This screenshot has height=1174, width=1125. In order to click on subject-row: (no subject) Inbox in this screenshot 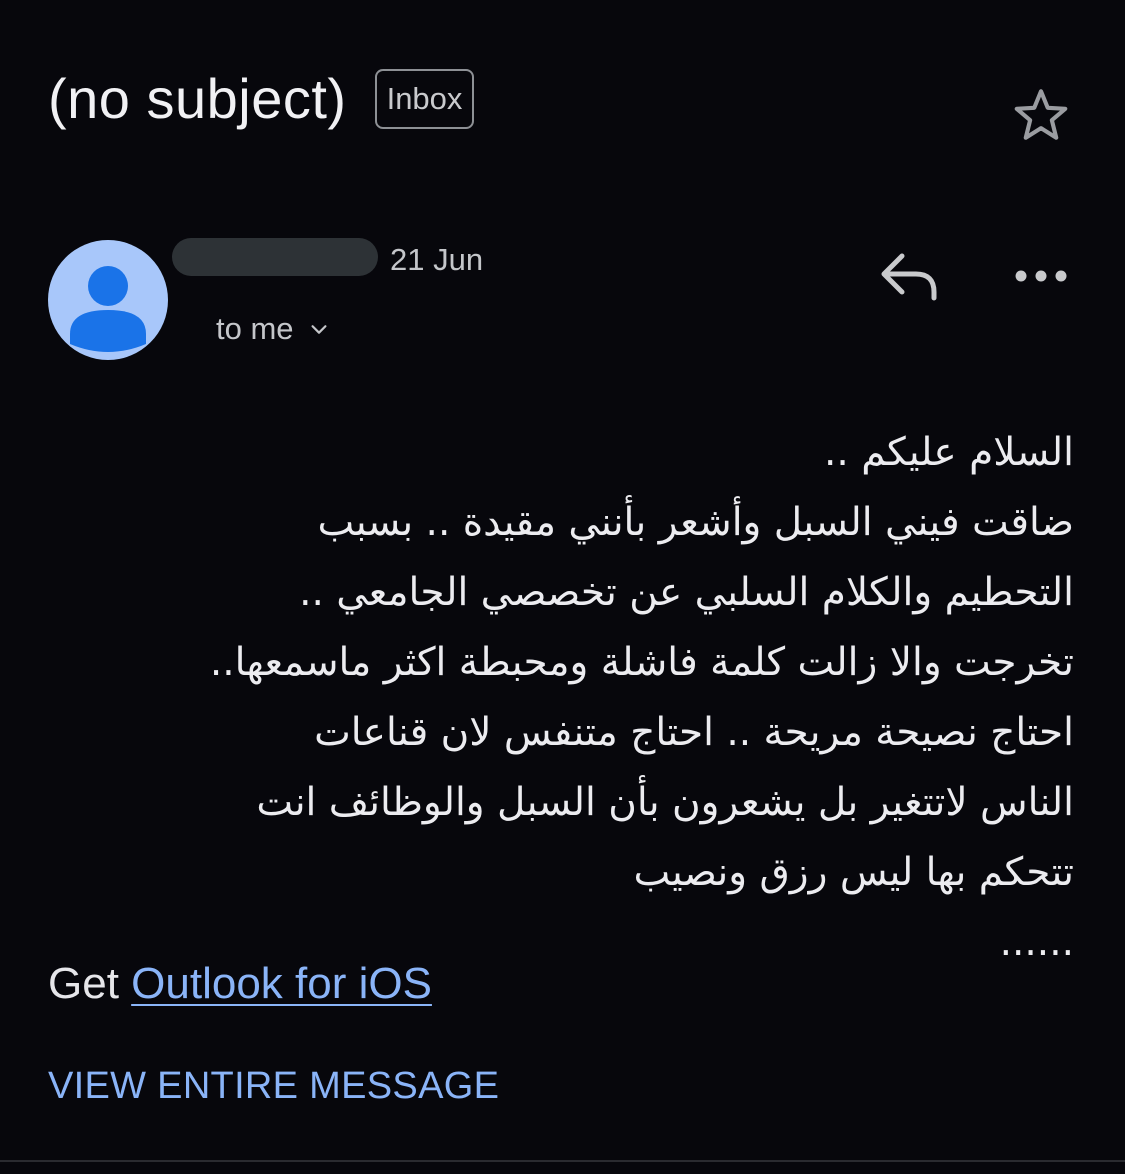, I will do `click(261, 99)`.